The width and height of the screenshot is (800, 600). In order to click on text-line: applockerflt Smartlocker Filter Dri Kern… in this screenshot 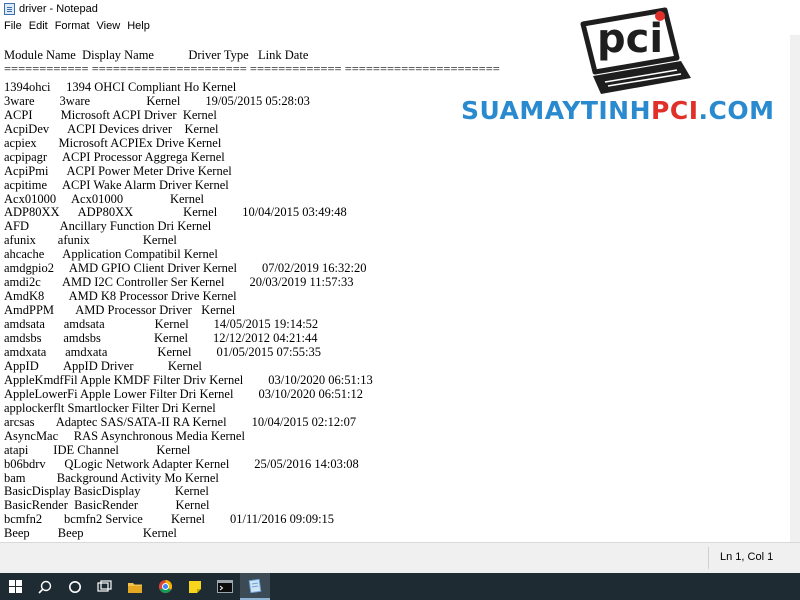, I will do `click(110, 407)`.